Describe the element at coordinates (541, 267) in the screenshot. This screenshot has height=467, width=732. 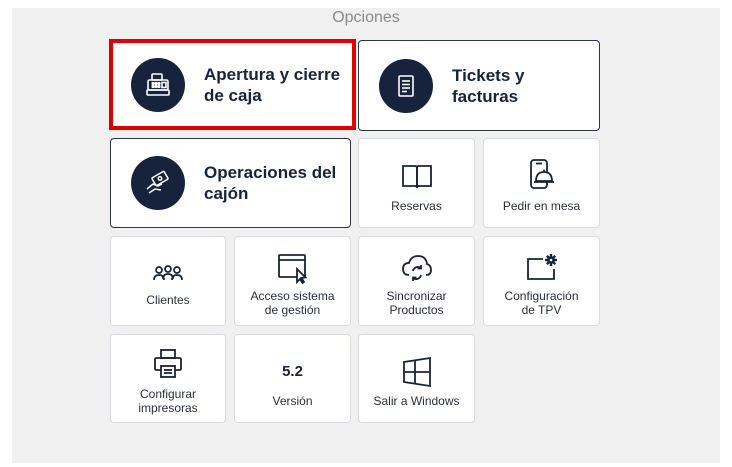
I see `screen-gear-icon` at that location.